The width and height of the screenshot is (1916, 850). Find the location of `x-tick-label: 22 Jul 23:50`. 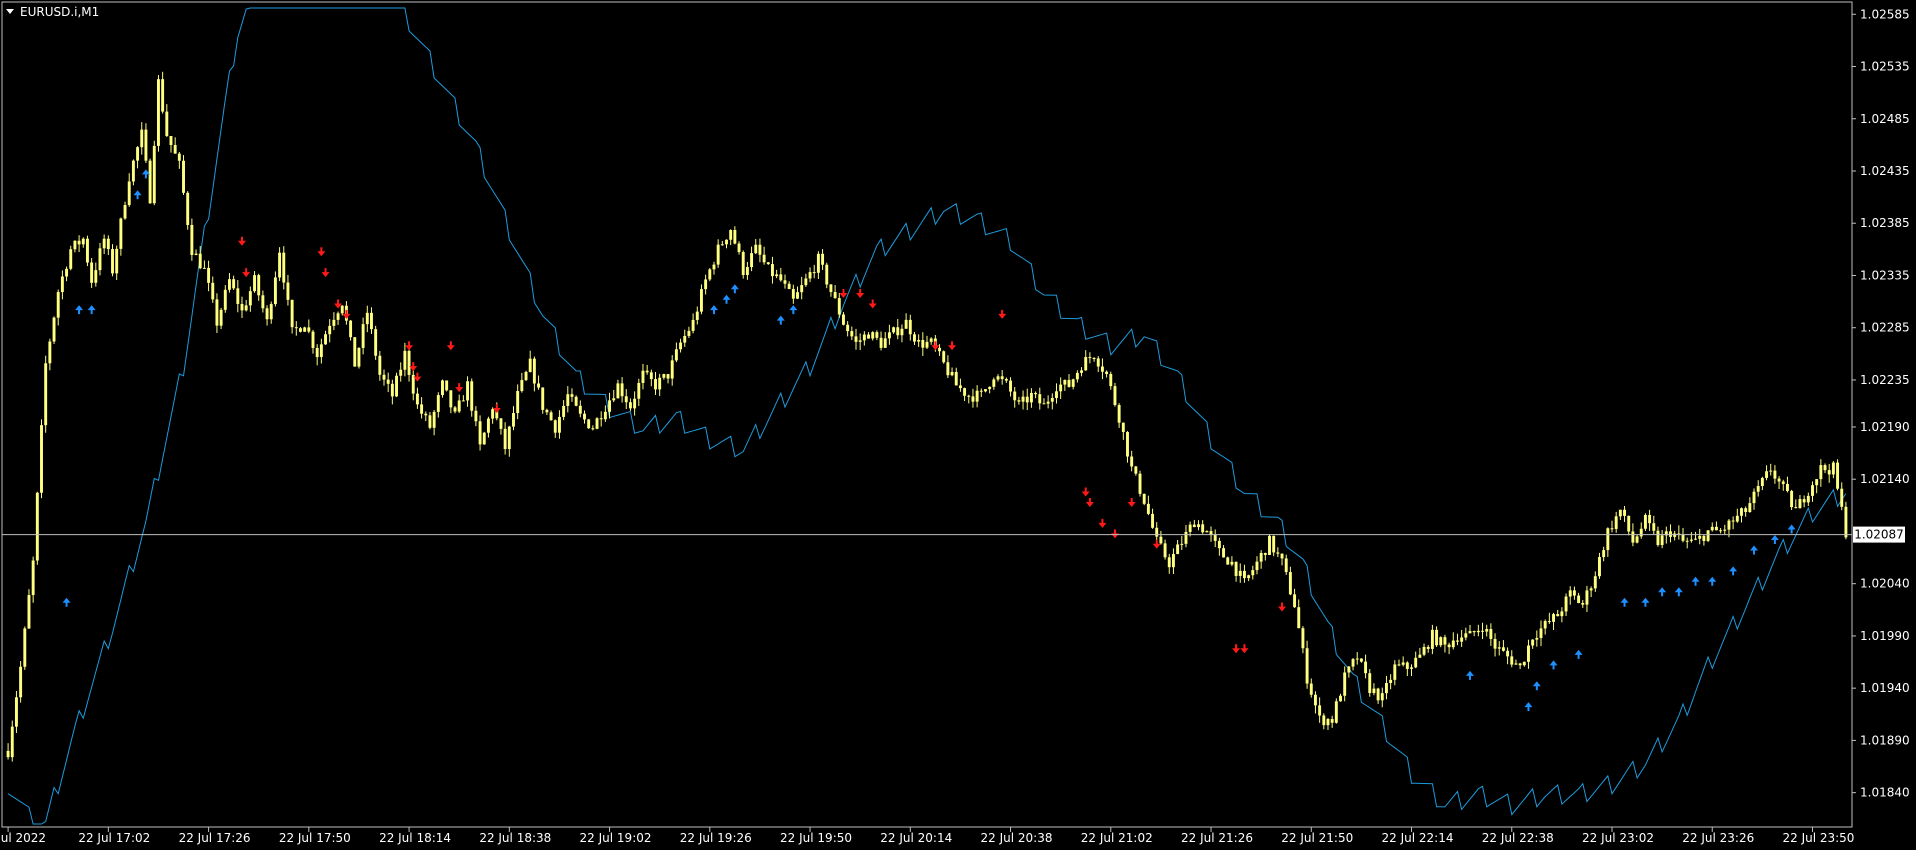

x-tick-label: 22 Jul 23:50 is located at coordinates (1818, 838).